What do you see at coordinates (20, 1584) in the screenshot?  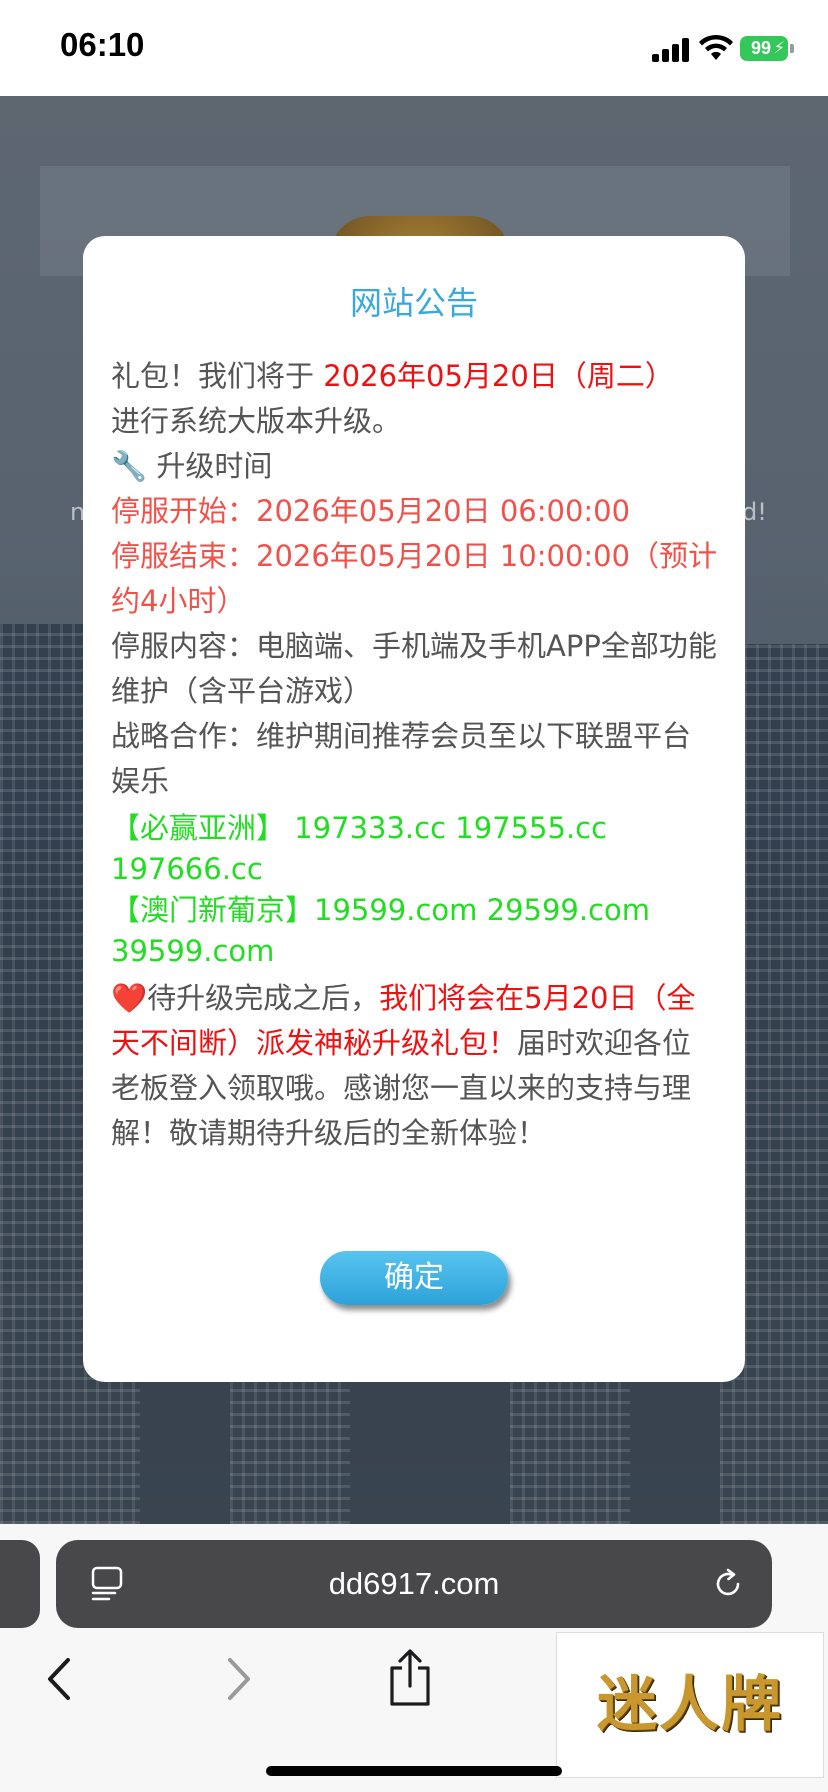 I see `previous-tab` at bounding box center [20, 1584].